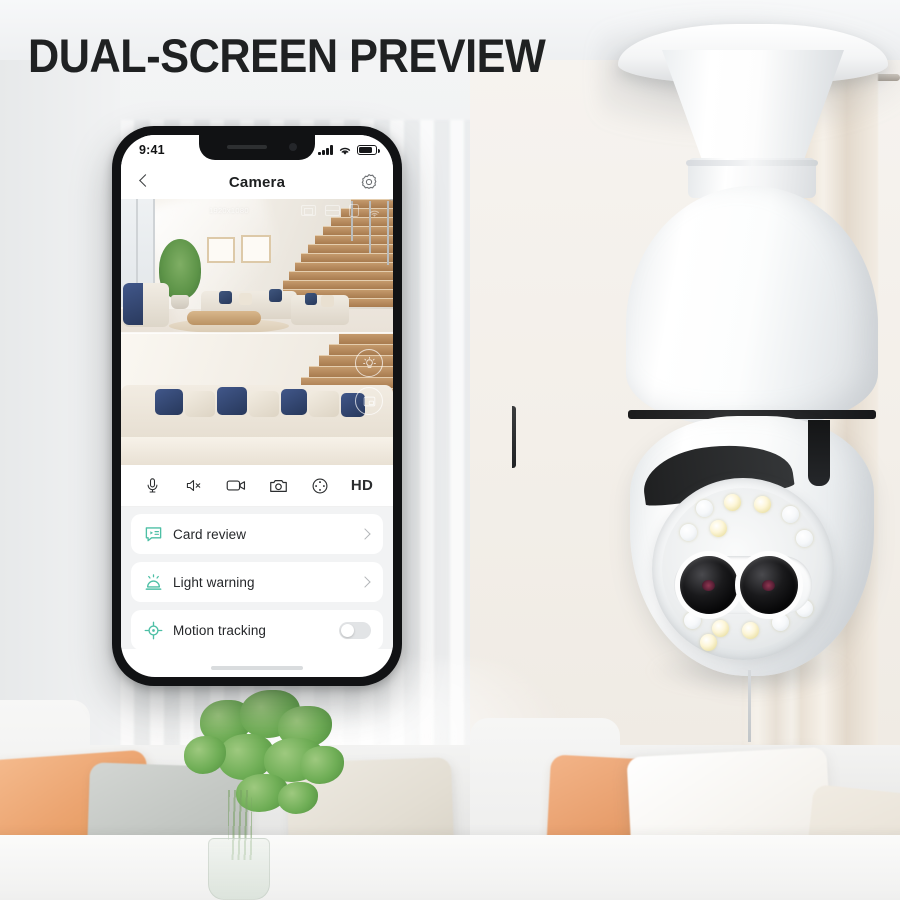  Describe the element at coordinates (354, 210) in the screenshot. I see `phone-icon` at that location.